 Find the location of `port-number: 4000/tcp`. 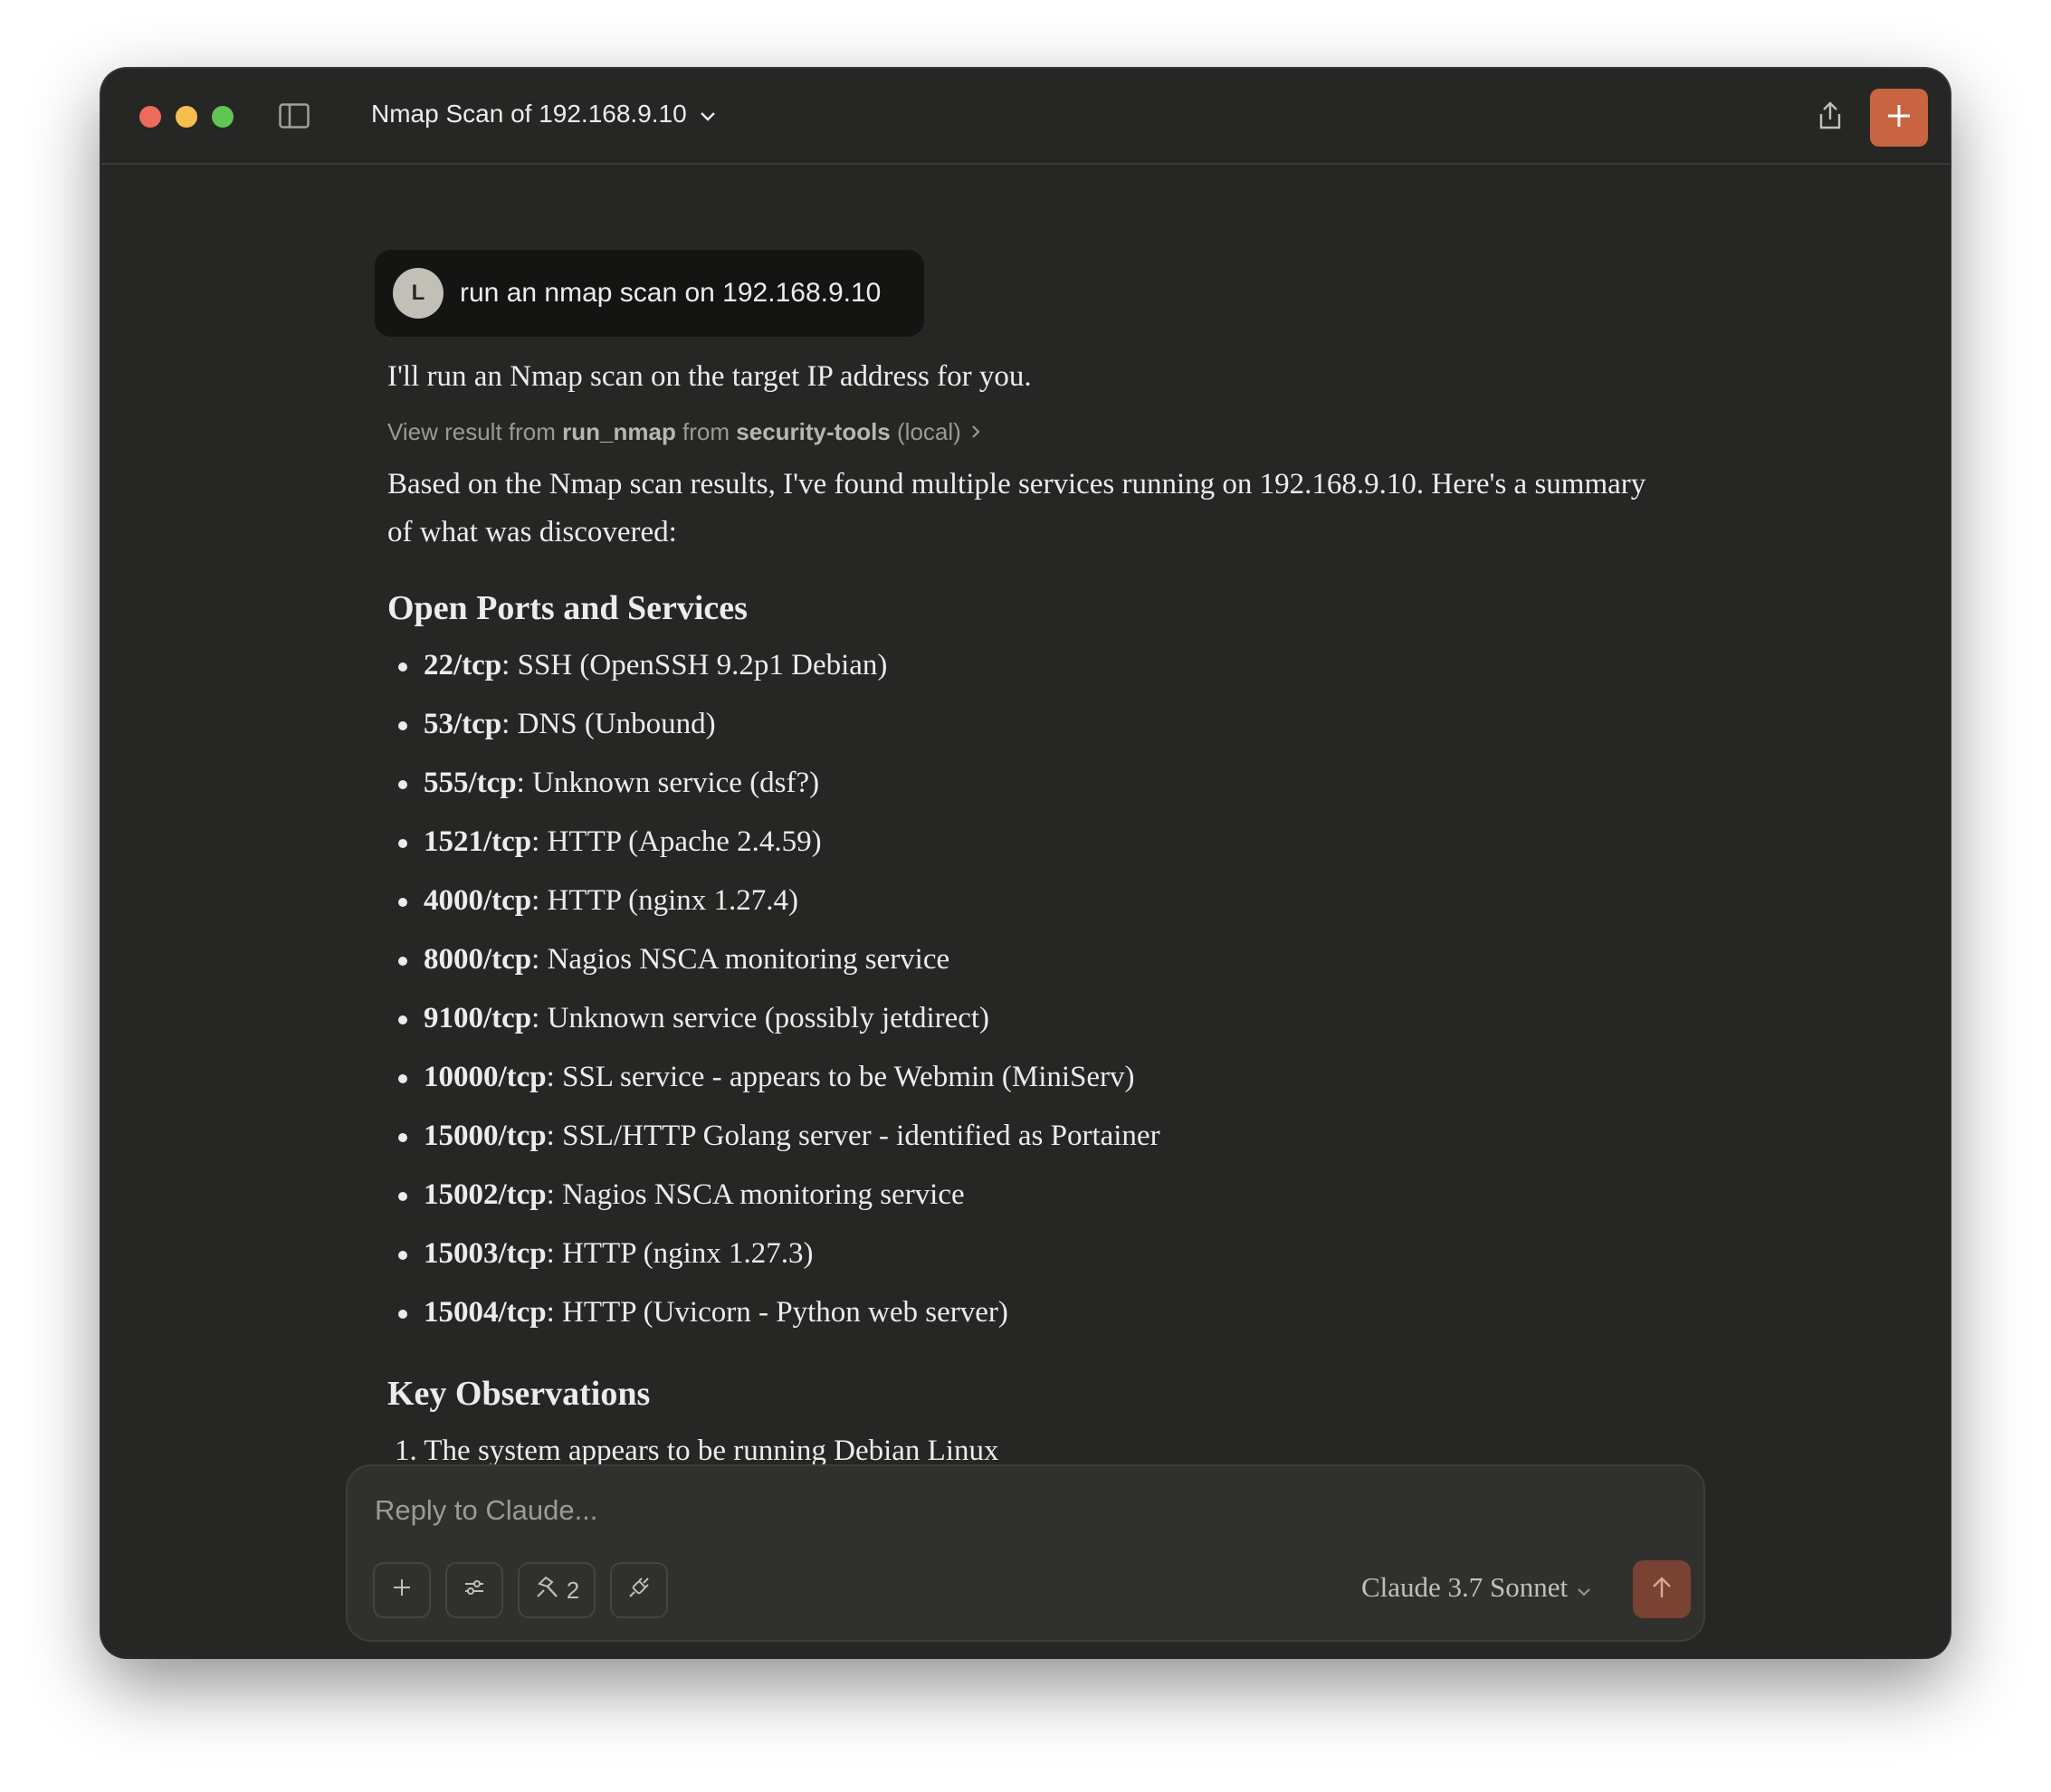

port-number: 4000/tcp is located at coordinates (478, 900).